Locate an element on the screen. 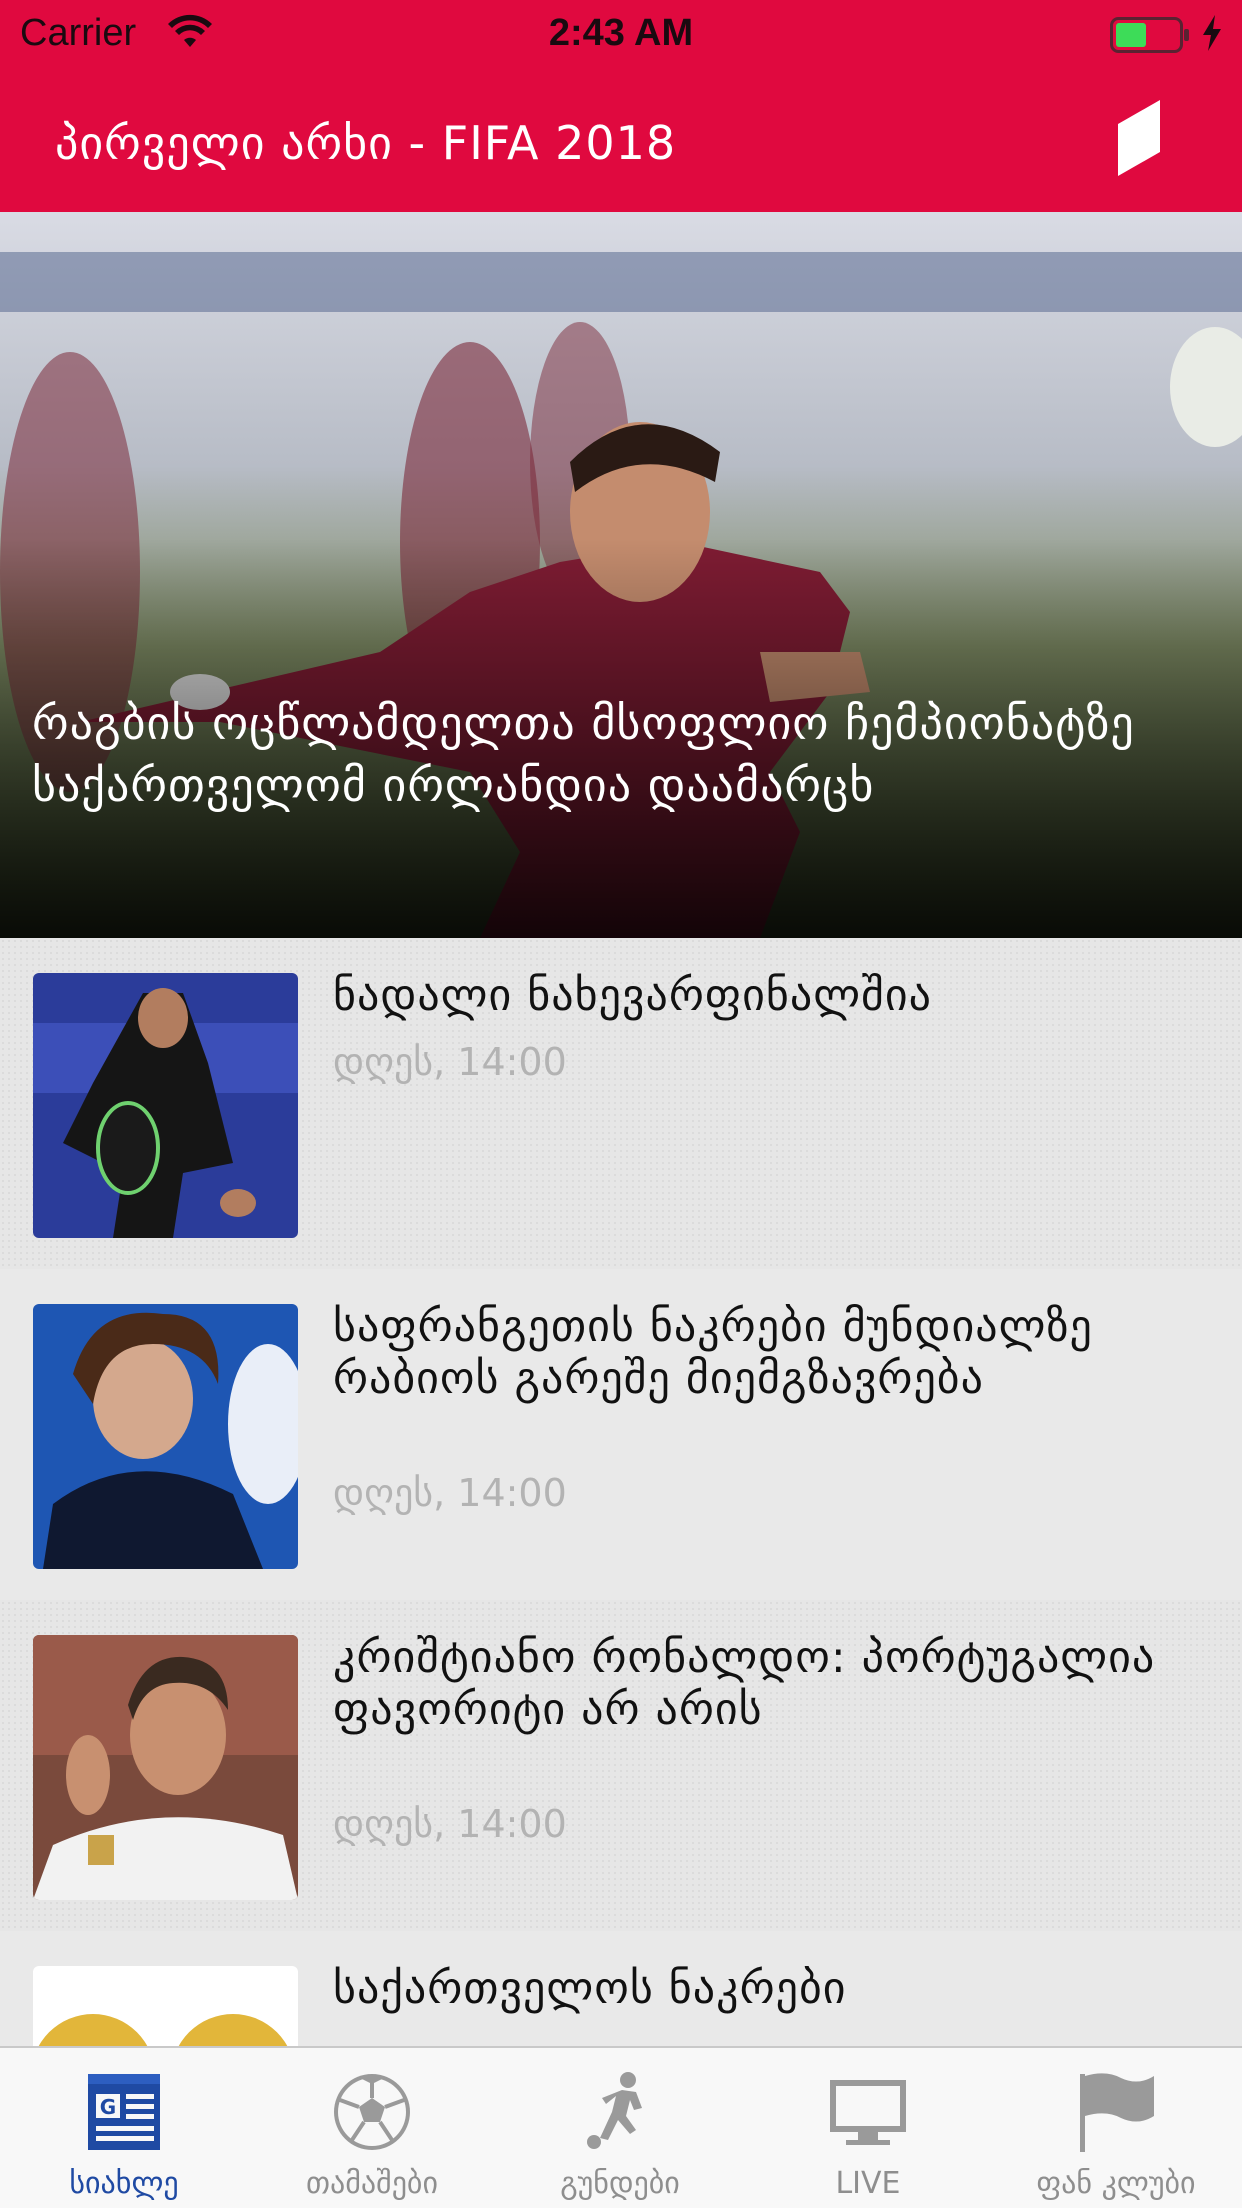  tab-fan-club: ფან კლუბი is located at coordinates (1116, 2128).